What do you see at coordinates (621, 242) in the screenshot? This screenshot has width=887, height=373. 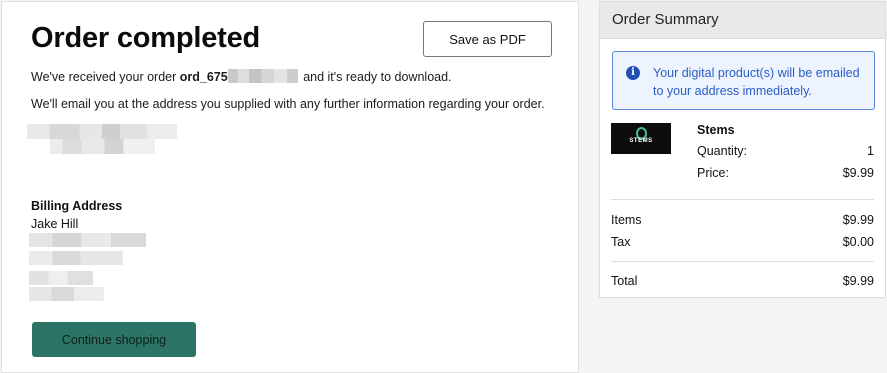 I see `tax-label: Tax` at bounding box center [621, 242].